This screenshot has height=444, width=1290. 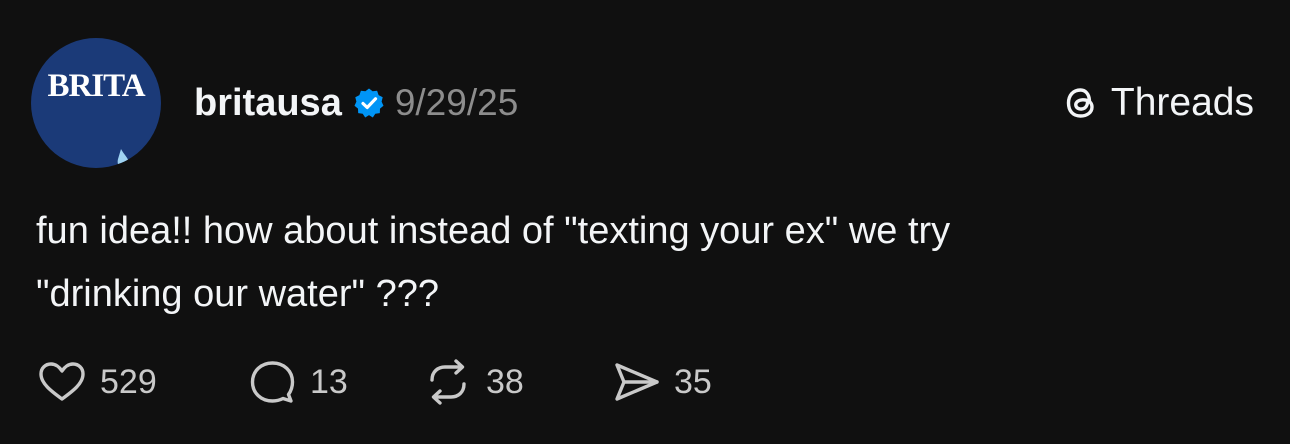 What do you see at coordinates (128, 158) in the screenshot?
I see `water-drops-icon` at bounding box center [128, 158].